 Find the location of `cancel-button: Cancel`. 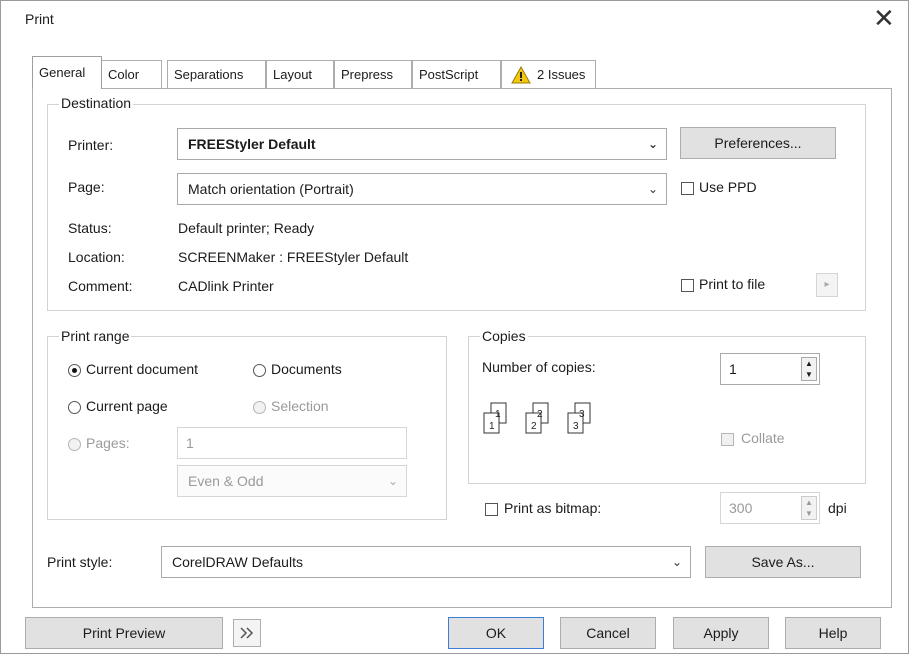

cancel-button: Cancel is located at coordinates (608, 633).